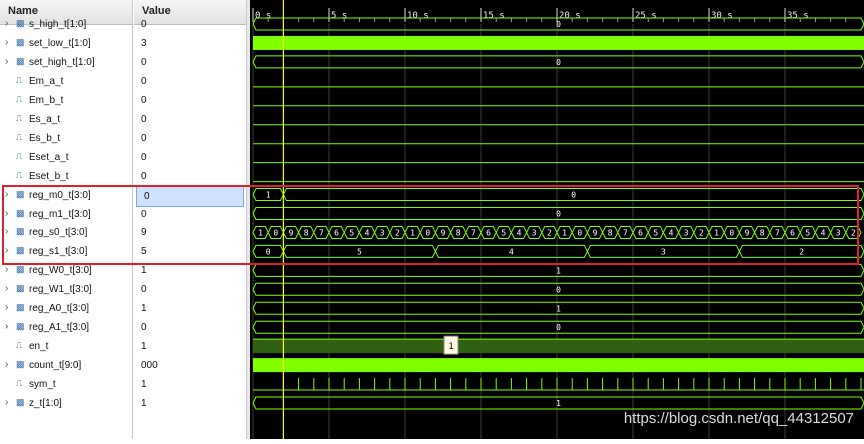 This screenshot has height=444, width=864. What do you see at coordinates (558, 42) in the screenshot?
I see `filled-bus-bar` at bounding box center [558, 42].